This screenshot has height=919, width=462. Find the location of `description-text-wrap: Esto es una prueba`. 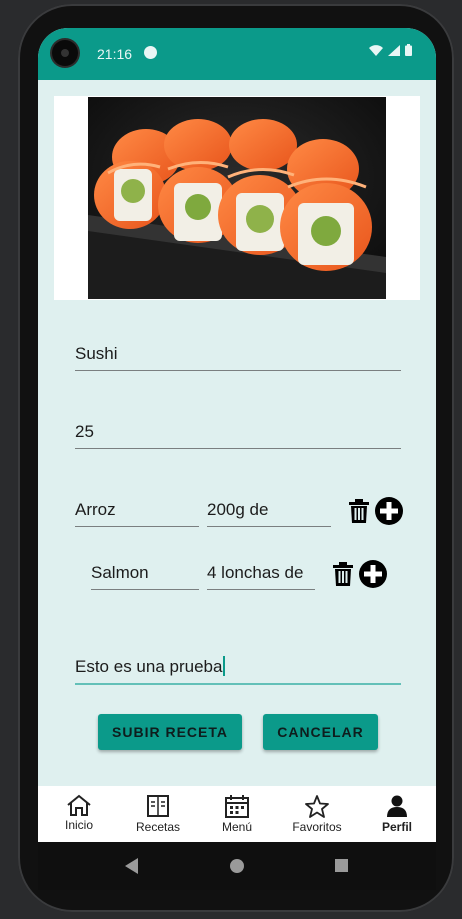

description-text-wrap: Esto es una prueba is located at coordinates (150, 666).